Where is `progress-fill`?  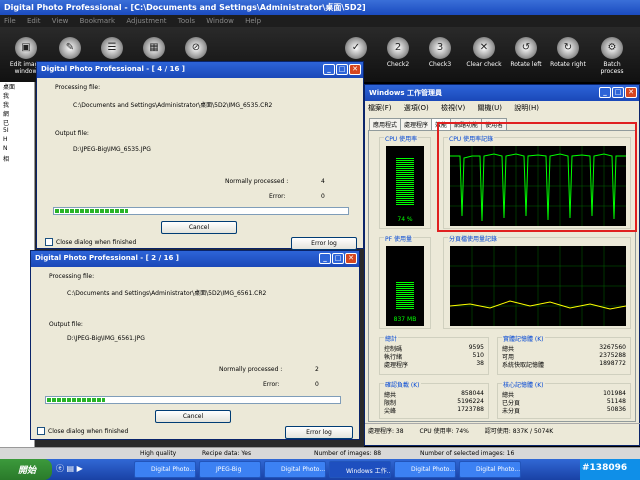
progress-fill is located at coordinates (76, 400).